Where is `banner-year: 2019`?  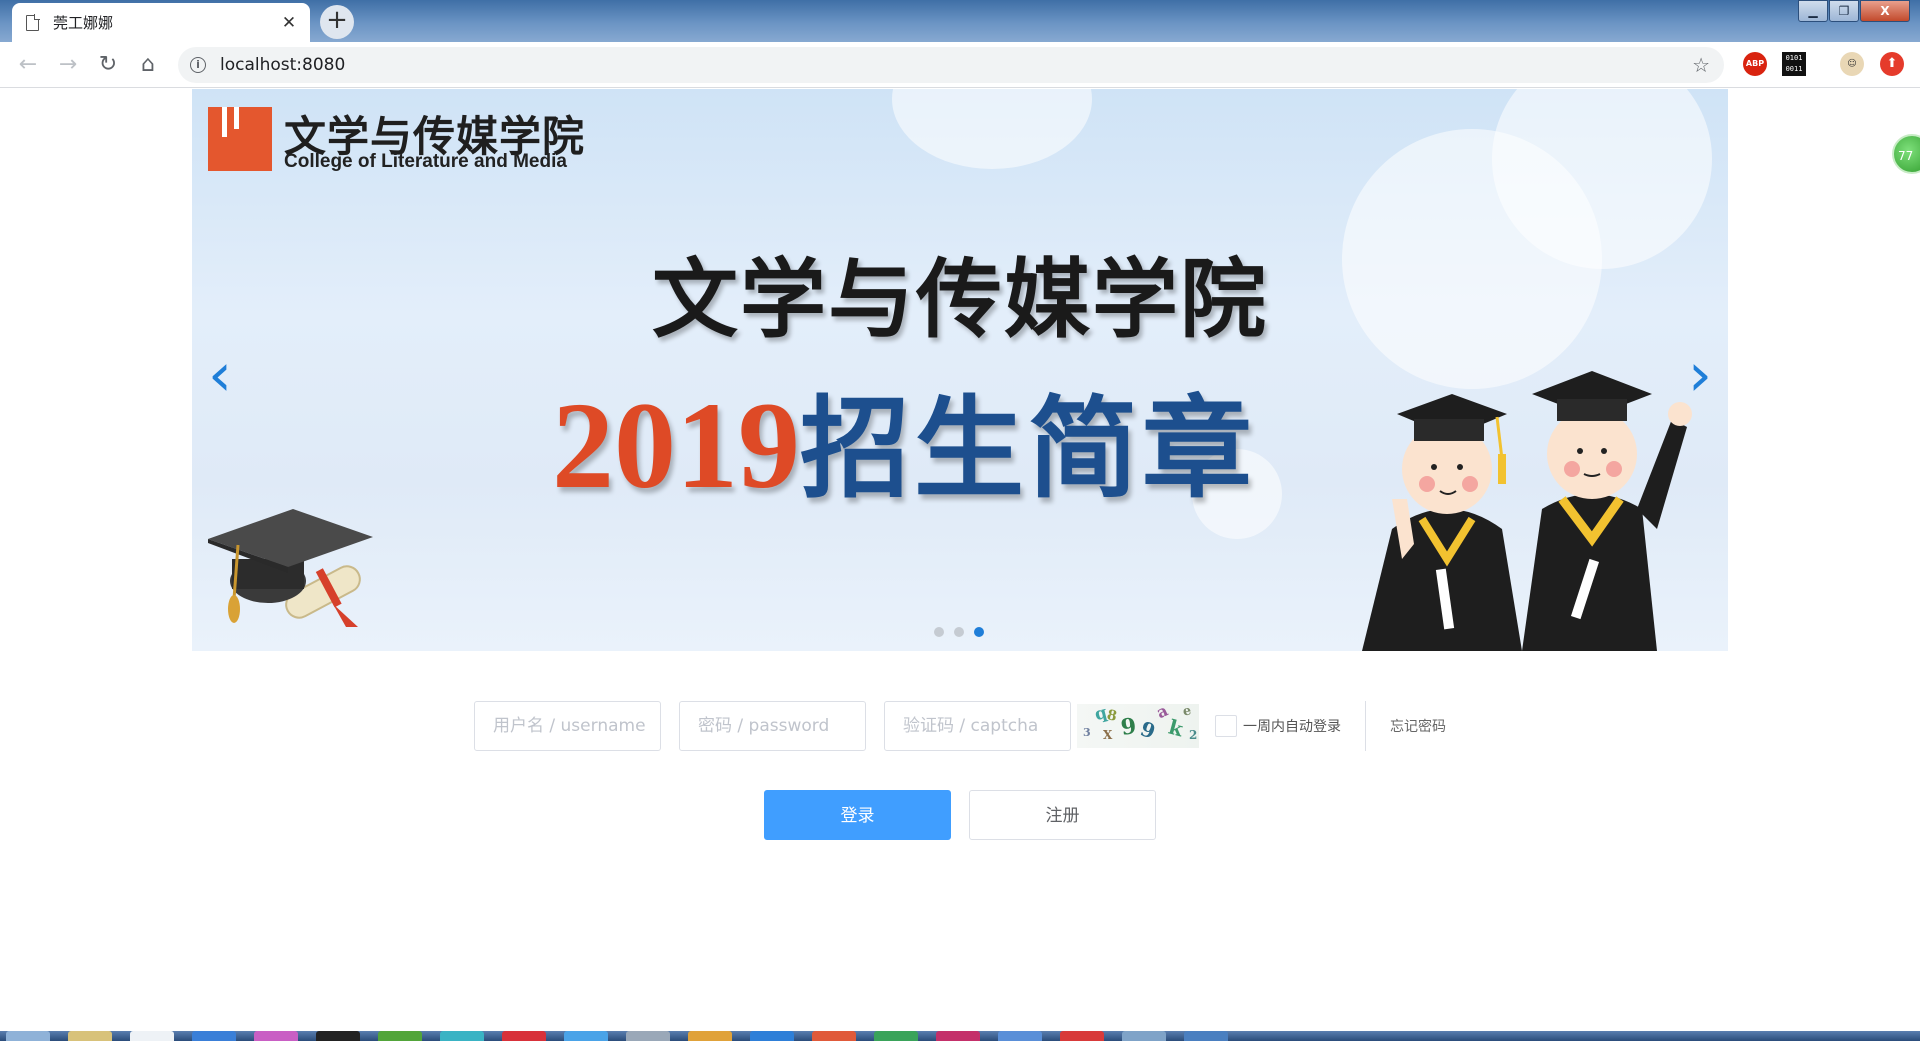 banner-year: 2019 is located at coordinates (676, 445).